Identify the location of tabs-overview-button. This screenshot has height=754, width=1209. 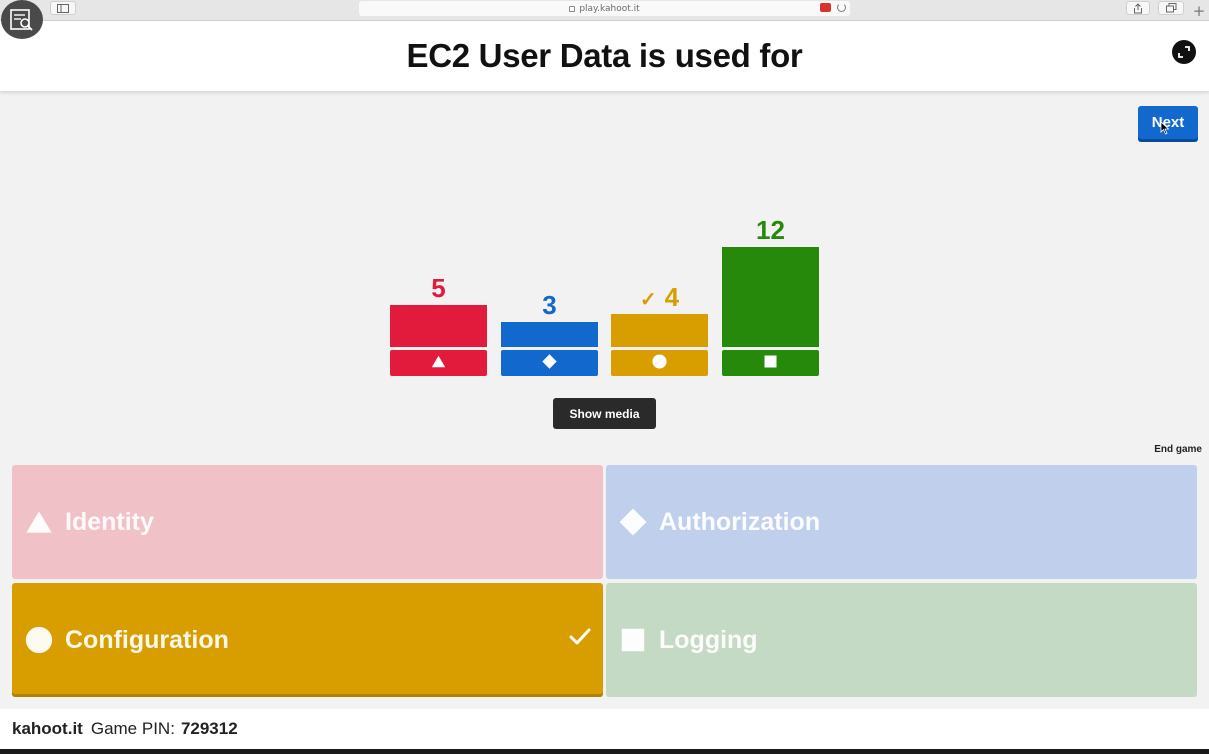
(1171, 8).